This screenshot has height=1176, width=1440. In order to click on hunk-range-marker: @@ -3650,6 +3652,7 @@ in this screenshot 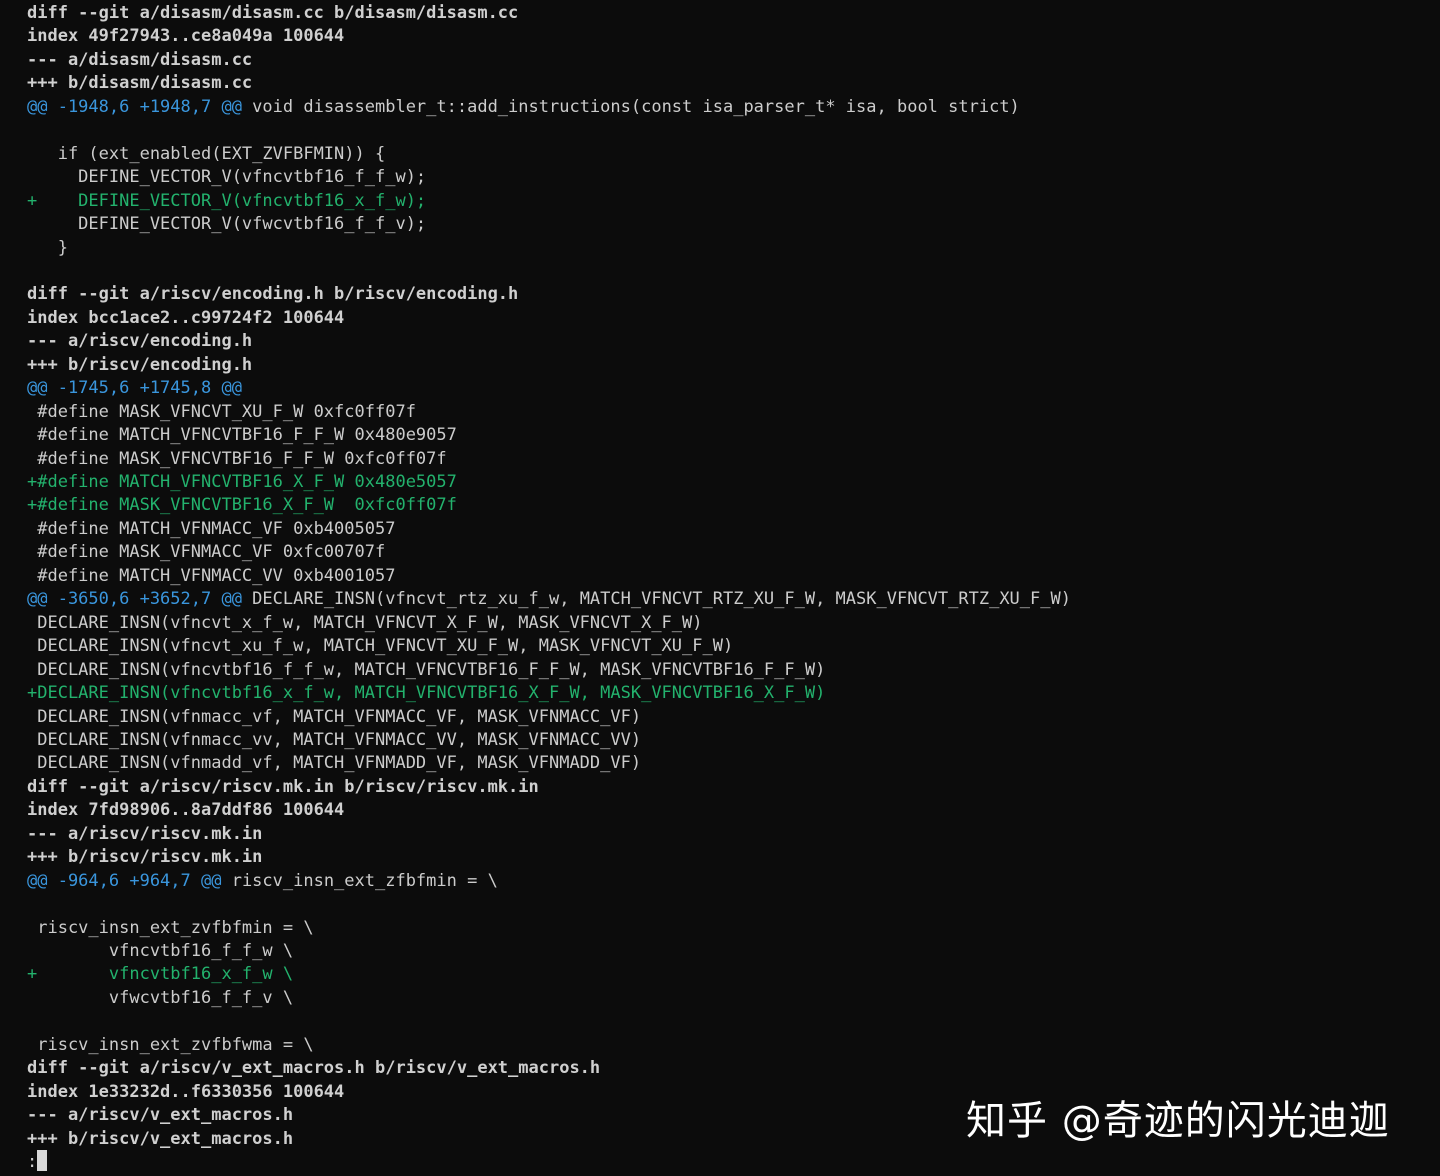, I will do `click(134, 599)`.